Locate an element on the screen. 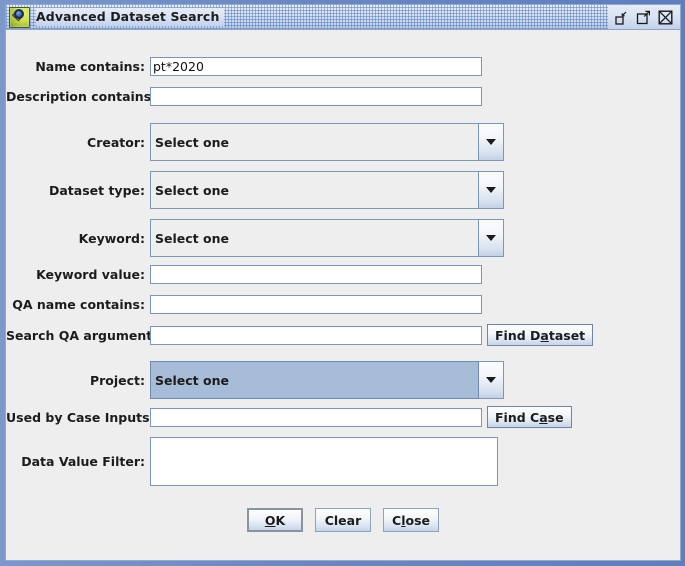 This screenshot has width=685, height=566. maximize-icon is located at coordinates (643, 17).